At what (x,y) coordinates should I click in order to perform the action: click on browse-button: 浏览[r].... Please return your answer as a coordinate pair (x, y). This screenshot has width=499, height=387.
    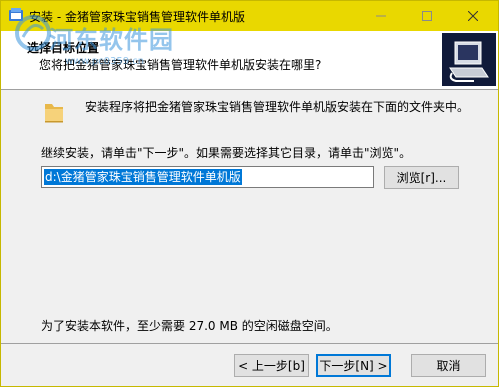
    Looking at the image, I should click on (421, 177).